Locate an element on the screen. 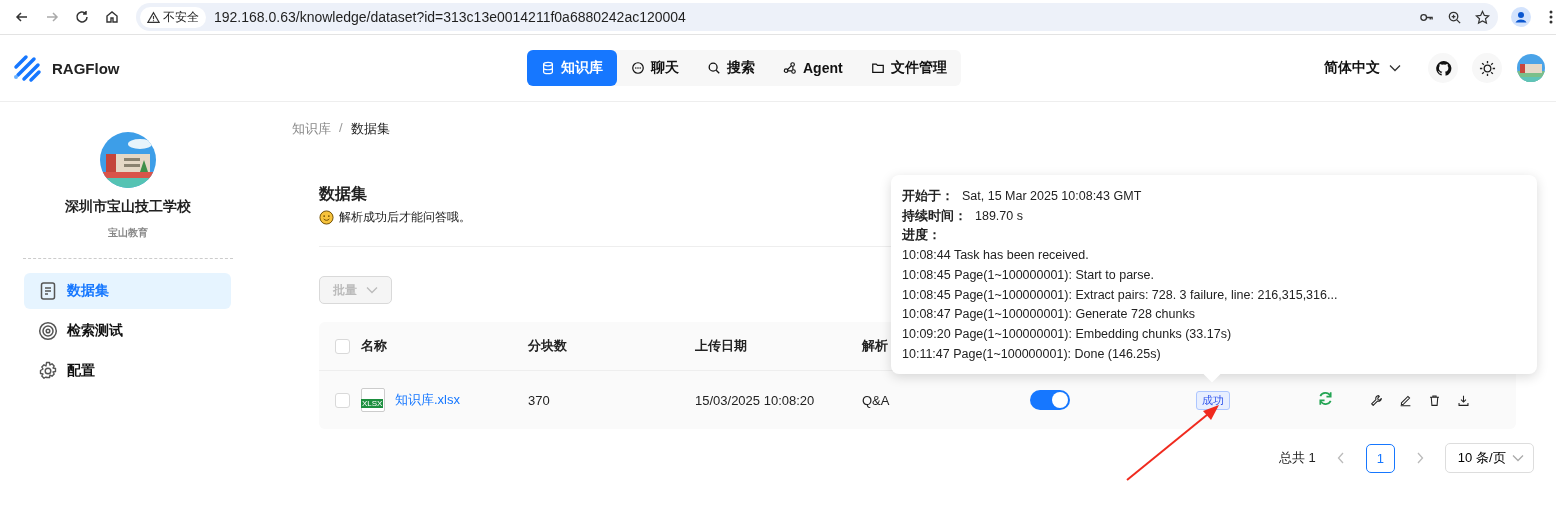  chat-icon is located at coordinates (638, 68).